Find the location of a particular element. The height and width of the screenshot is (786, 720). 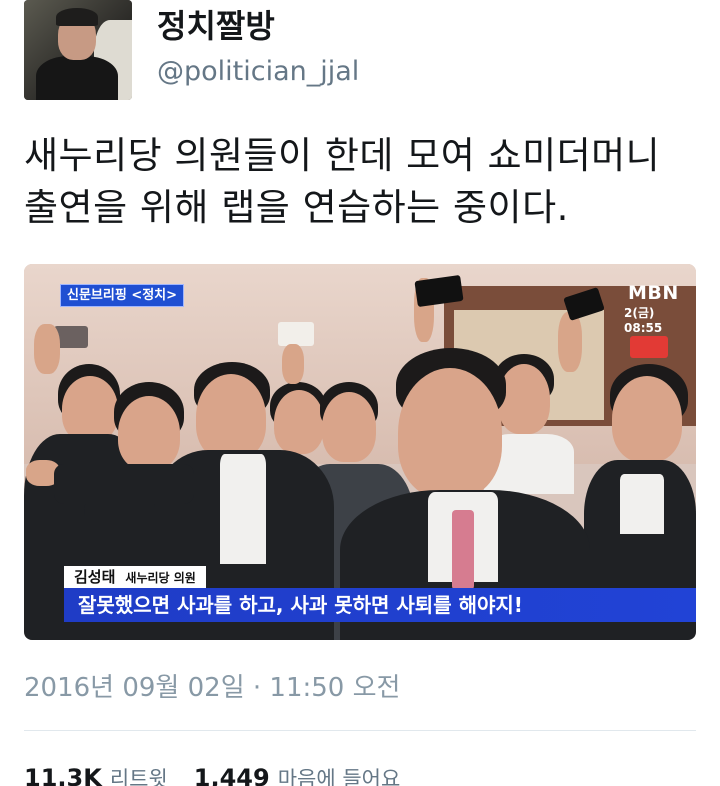

avatar is located at coordinates (78, 50).